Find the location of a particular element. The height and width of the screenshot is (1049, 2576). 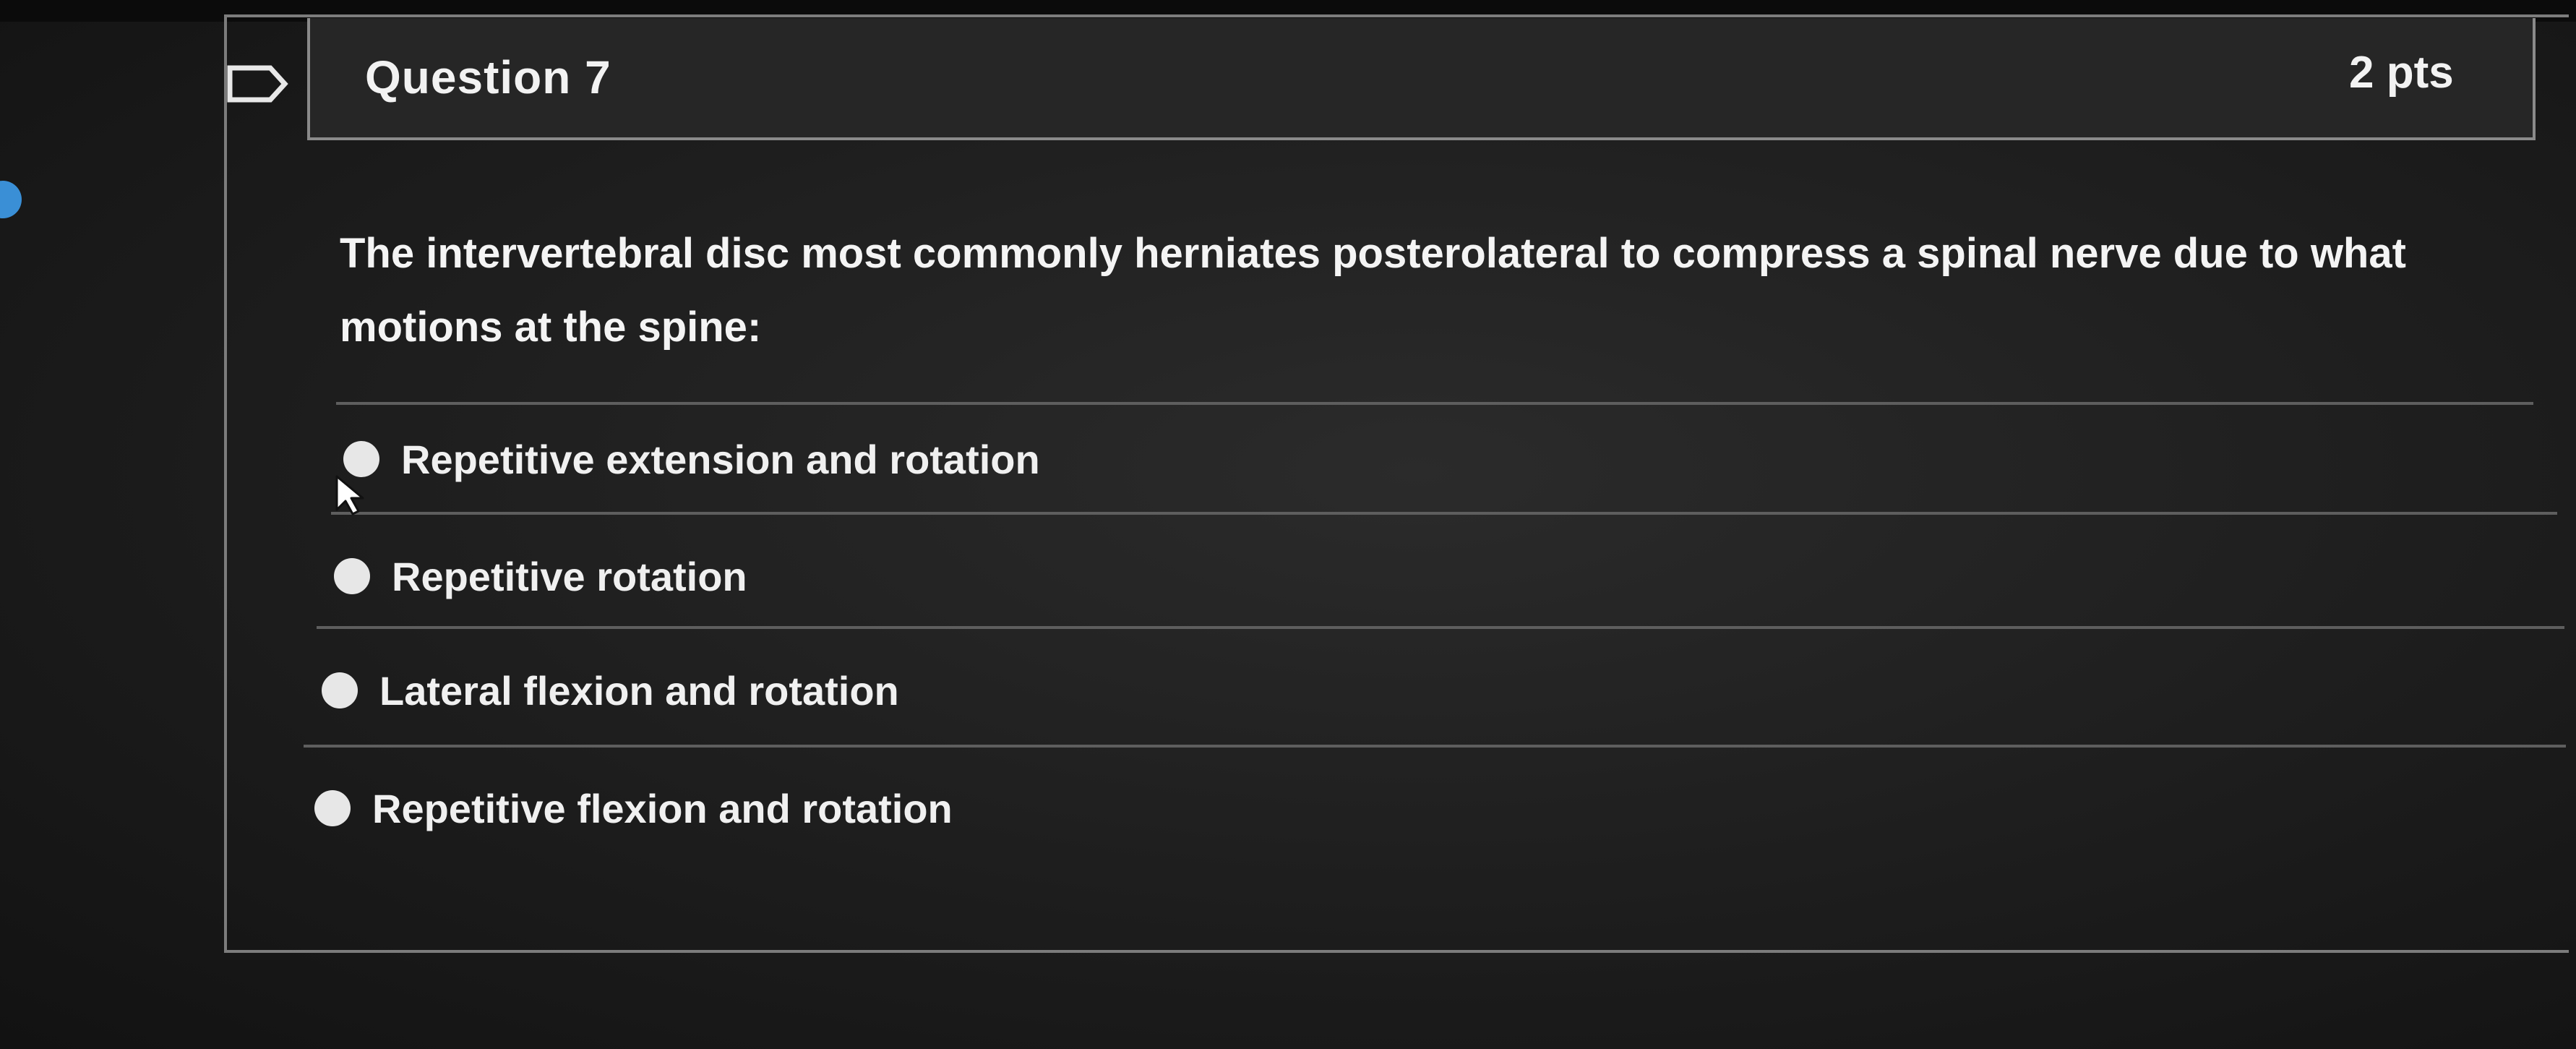

question-header is located at coordinates (1422, 79).